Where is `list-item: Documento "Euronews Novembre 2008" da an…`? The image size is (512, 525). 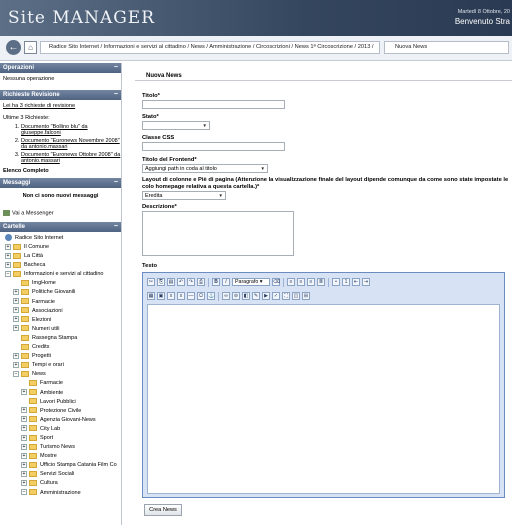
list-item: Documento "Euronews Novembre 2008" da an… is located at coordinates (71, 144).